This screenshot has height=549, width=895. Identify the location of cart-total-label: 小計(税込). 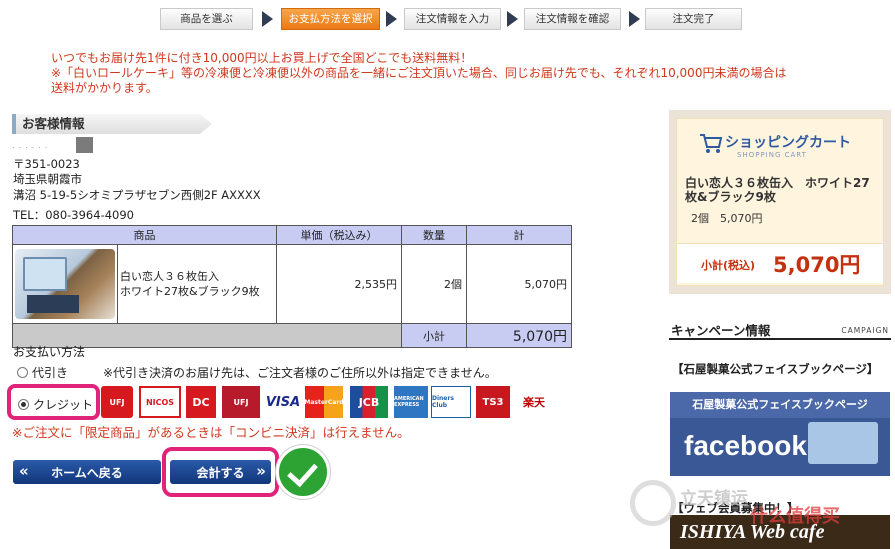
(728, 265).